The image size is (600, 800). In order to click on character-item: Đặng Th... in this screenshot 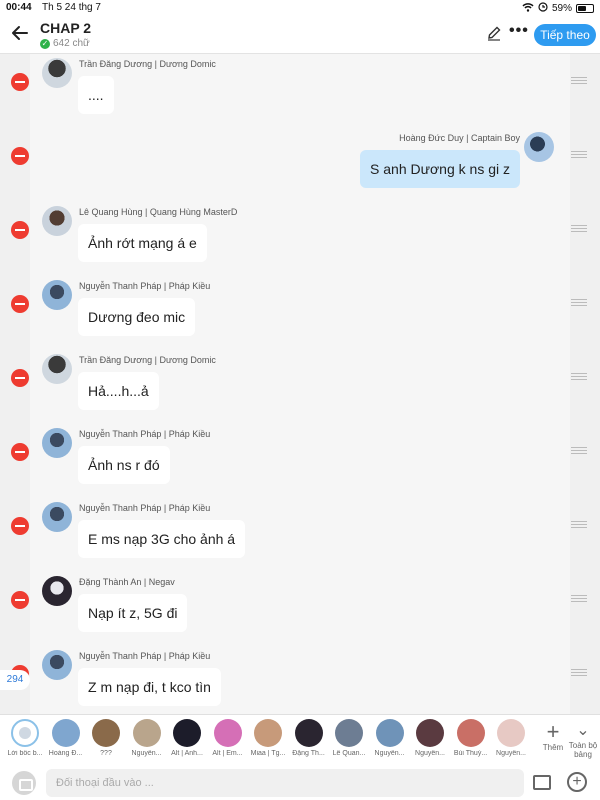, I will do `click(309, 738)`.